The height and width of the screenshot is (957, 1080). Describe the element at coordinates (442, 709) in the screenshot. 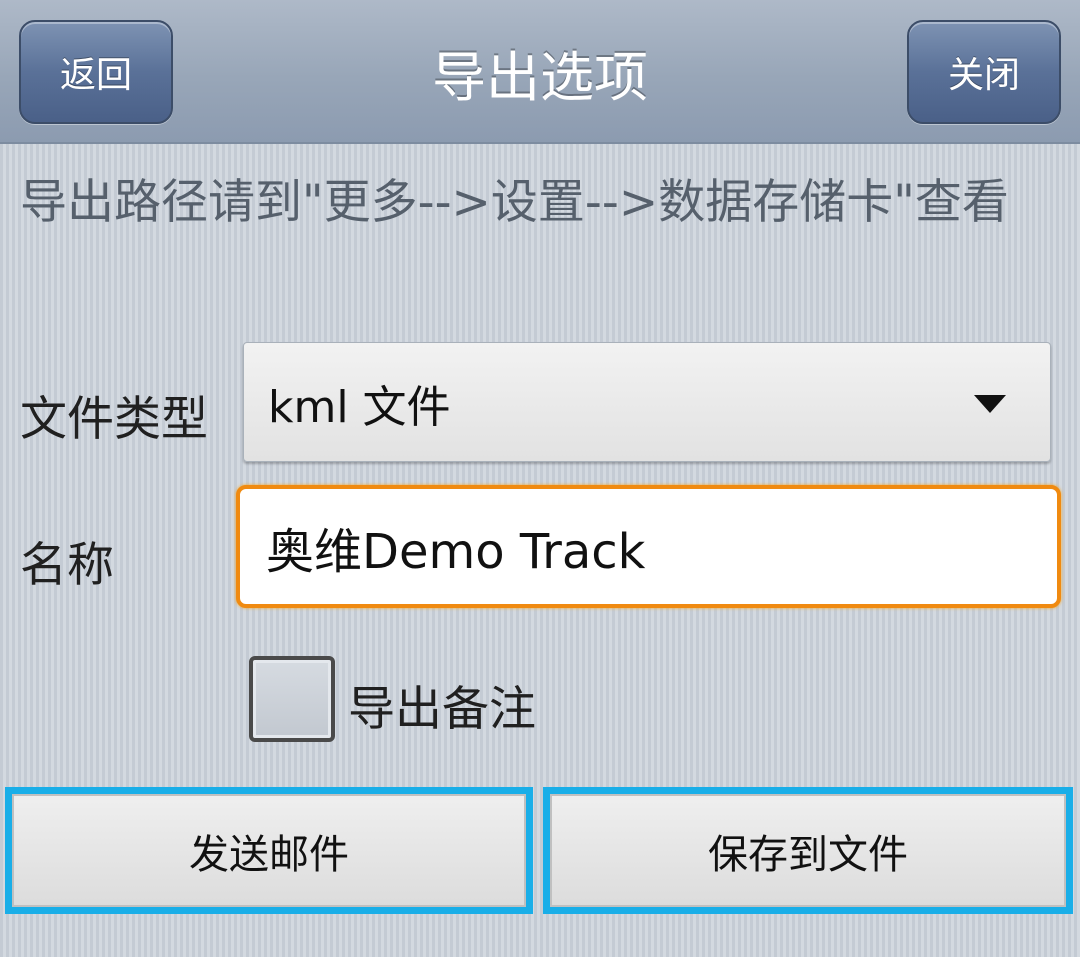

I see `export-notes-label: 导出备注` at that location.